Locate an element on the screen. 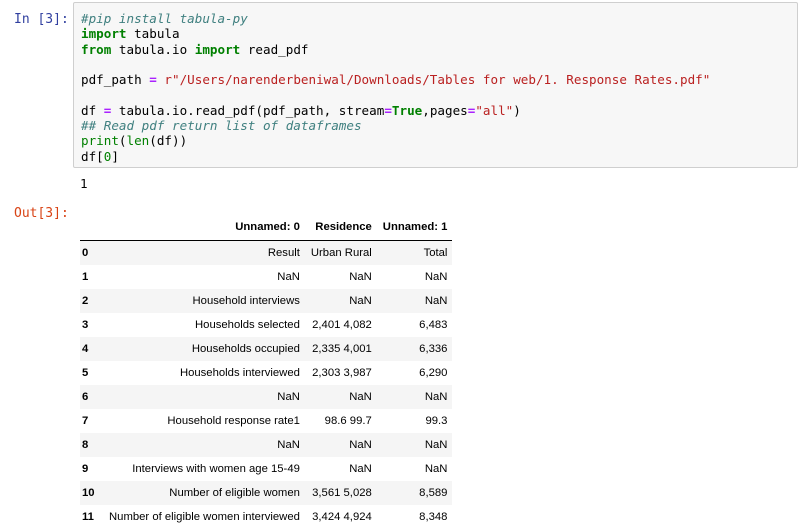 This screenshot has width=800, height=529. row-index: 2 is located at coordinates (91, 301).